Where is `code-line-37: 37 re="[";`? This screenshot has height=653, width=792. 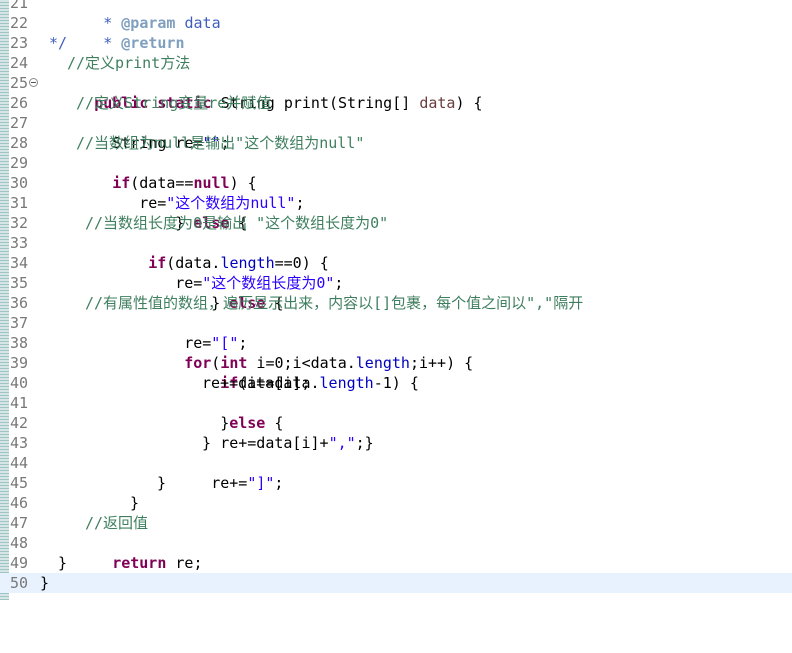 code-line-37: 37 re="["; is located at coordinates (396, 332).